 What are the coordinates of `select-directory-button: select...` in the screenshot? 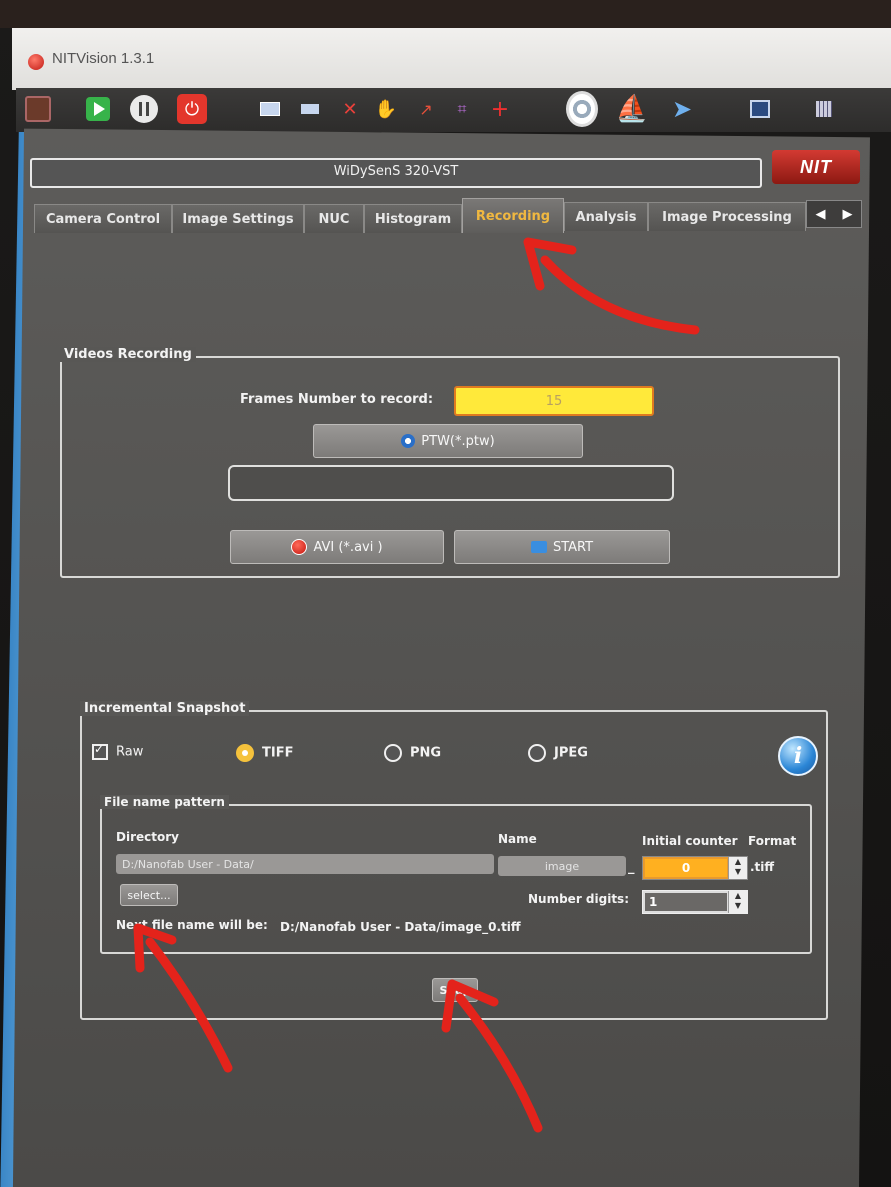 It's located at (149, 895).